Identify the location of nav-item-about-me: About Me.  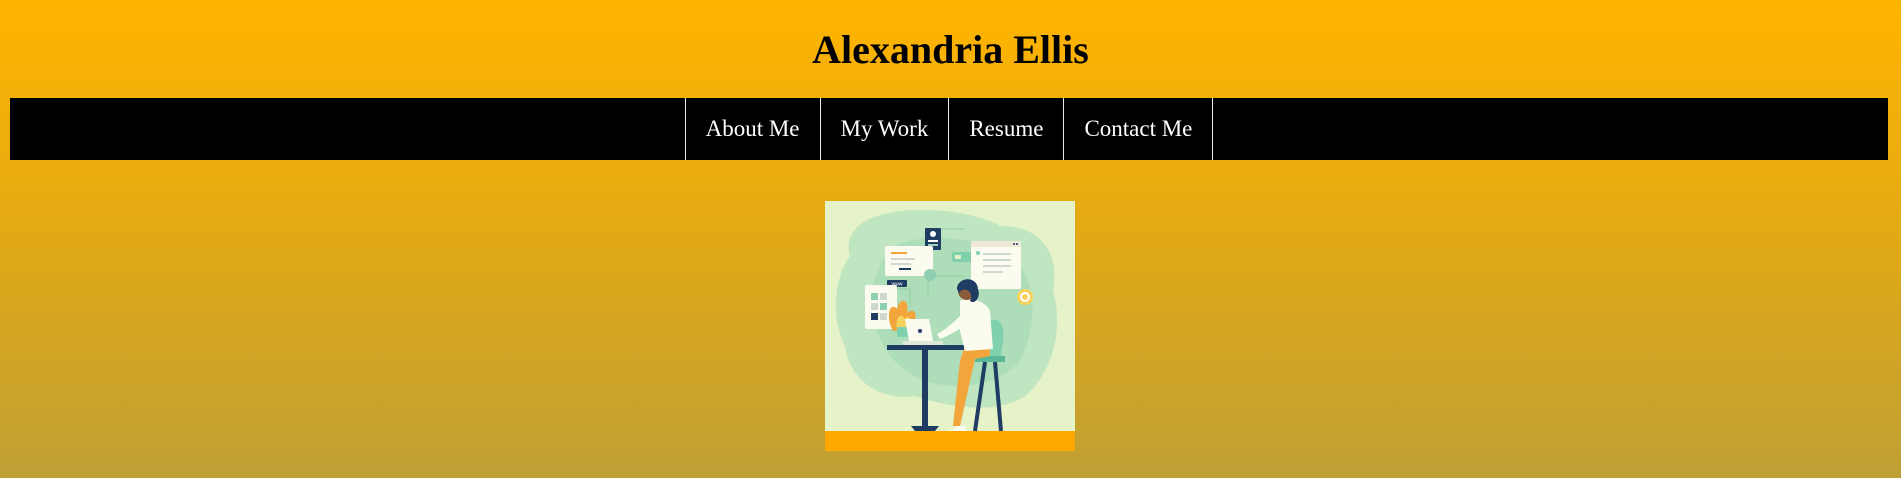
(753, 129).